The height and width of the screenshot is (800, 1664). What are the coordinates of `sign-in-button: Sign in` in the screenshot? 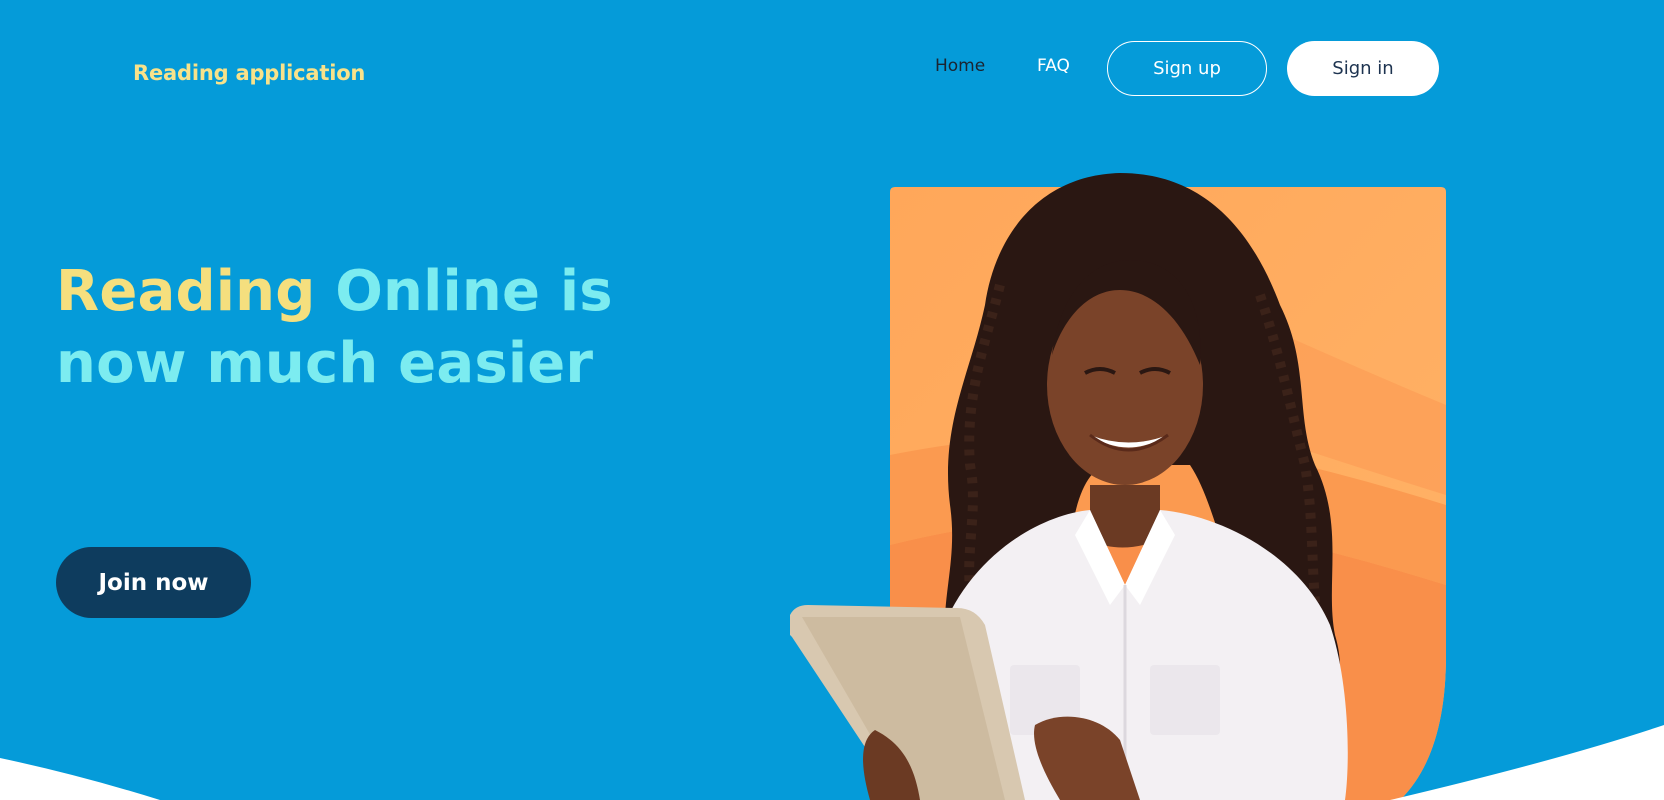 It's located at (1363, 68).